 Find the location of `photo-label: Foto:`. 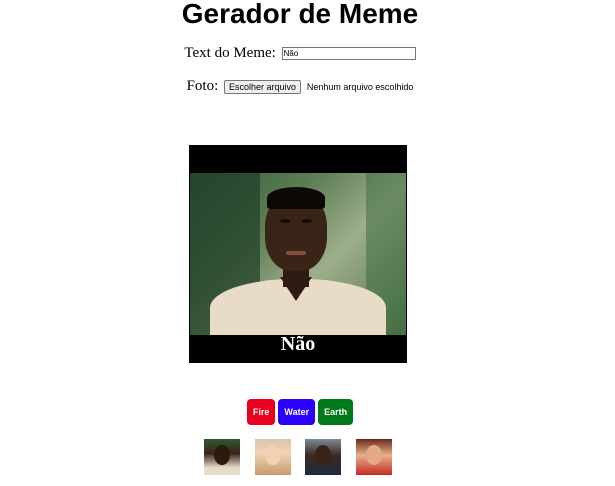

photo-label: Foto: is located at coordinates (202, 86).